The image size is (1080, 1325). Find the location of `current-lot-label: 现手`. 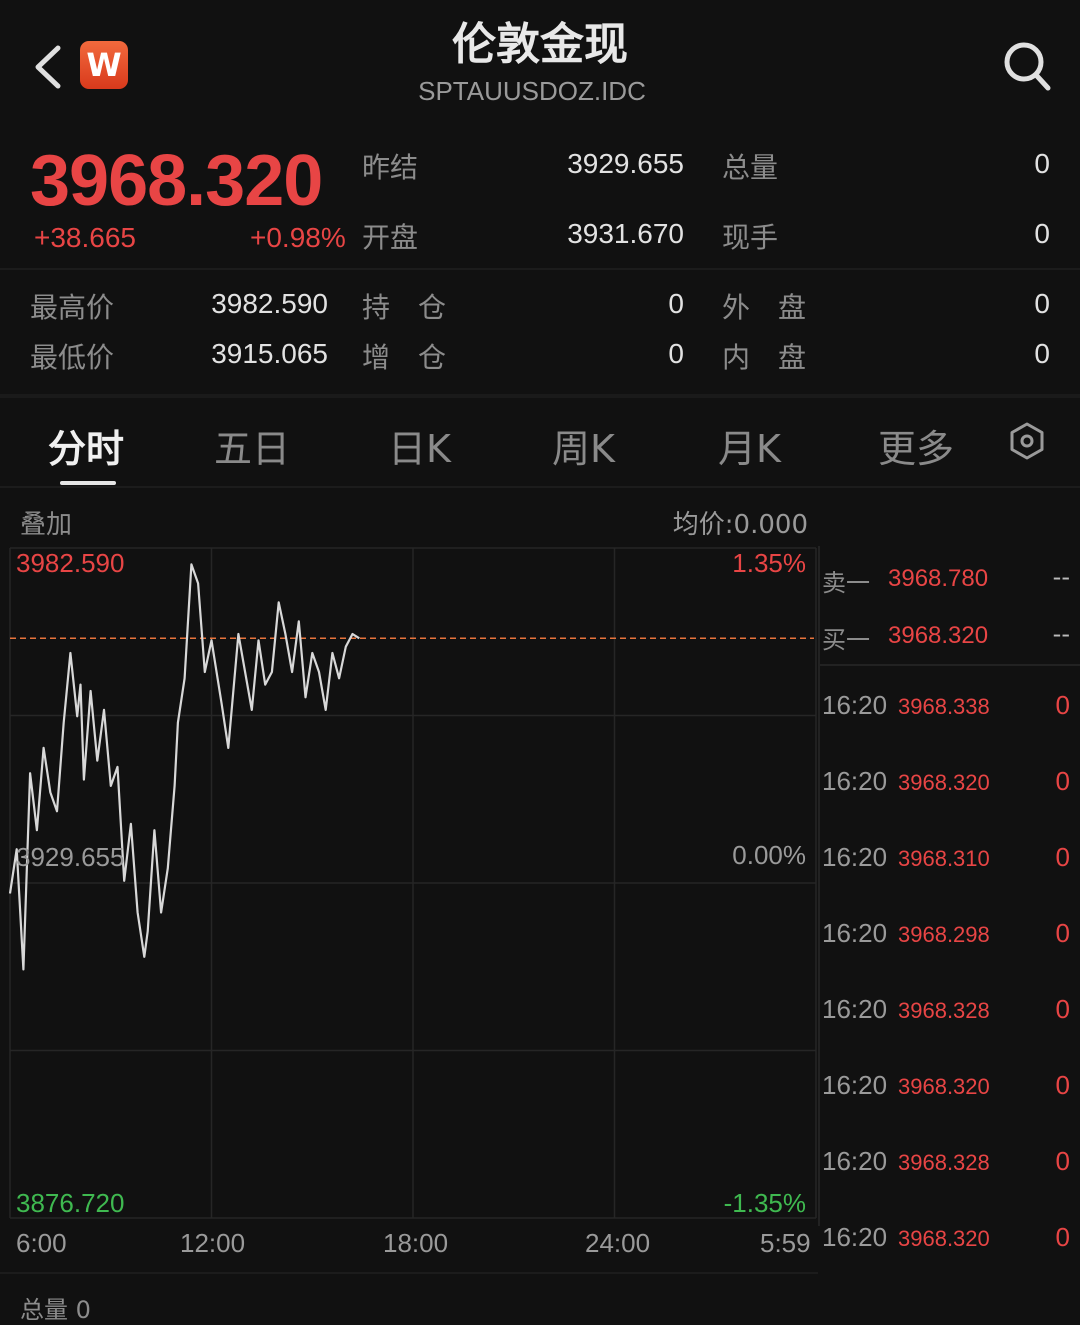

current-lot-label: 现手 is located at coordinates (750, 237).